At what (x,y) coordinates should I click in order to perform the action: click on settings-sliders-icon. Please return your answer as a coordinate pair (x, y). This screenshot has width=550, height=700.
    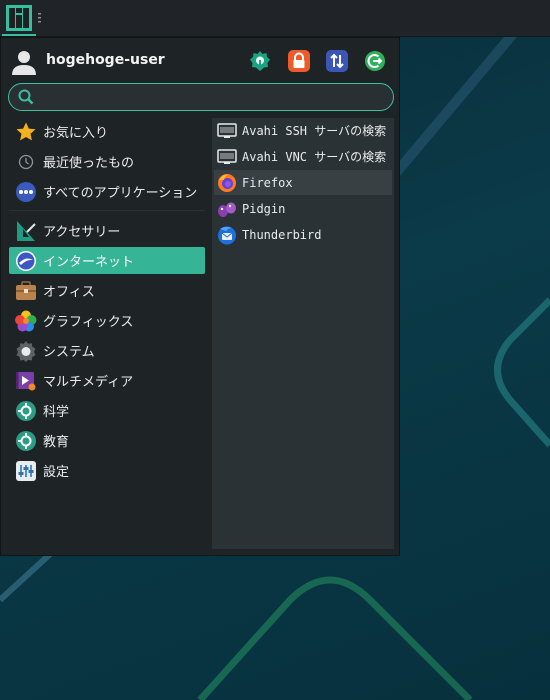
    Looking at the image, I should click on (26, 471).